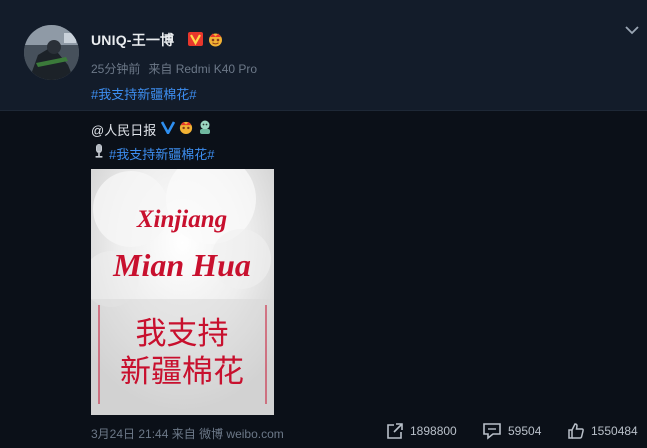 Image resolution: width=647 pixels, height=448 pixels. I want to click on poster-line-4: 新疆棉花, so click(182, 372).